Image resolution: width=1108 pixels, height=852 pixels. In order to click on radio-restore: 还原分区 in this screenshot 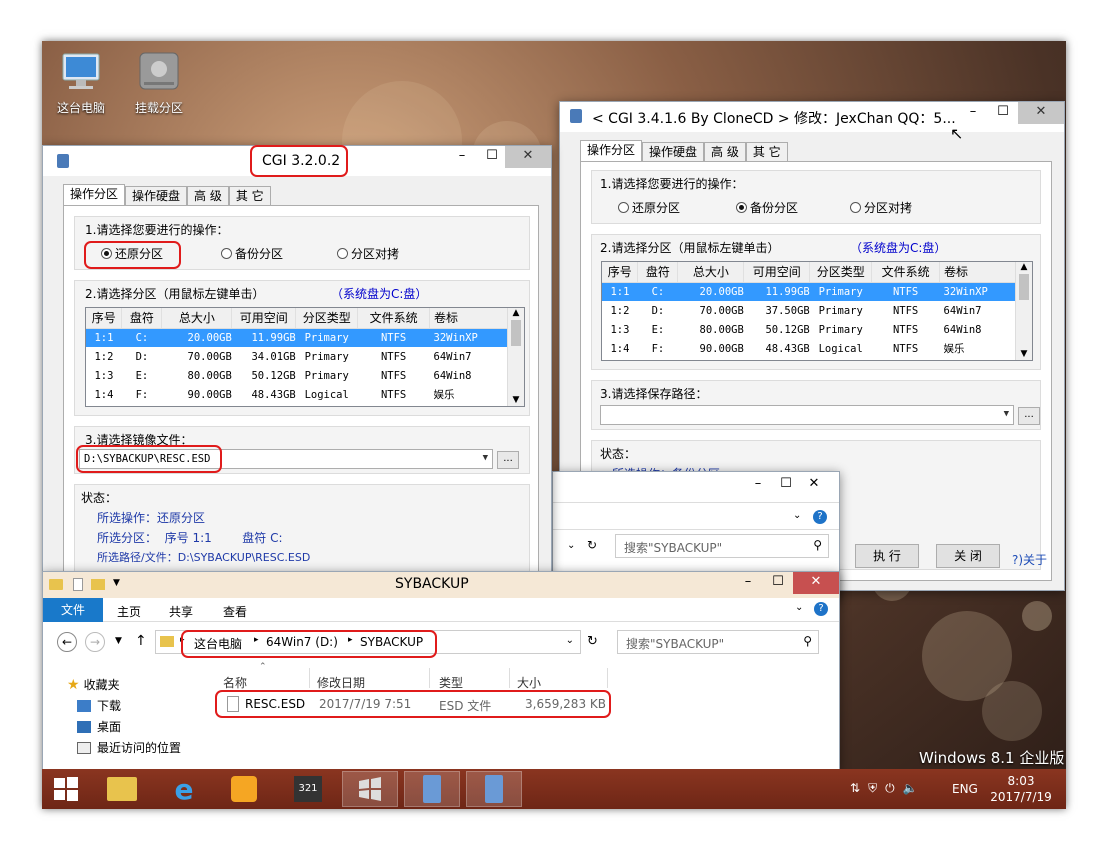, I will do `click(649, 207)`.